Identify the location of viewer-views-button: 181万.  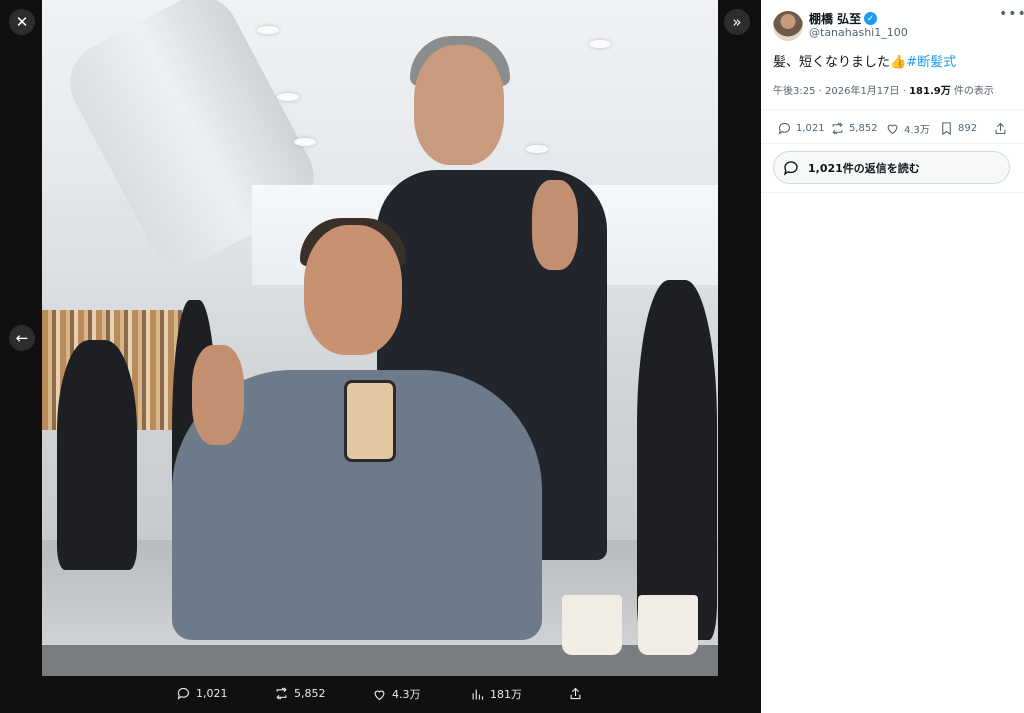
(496, 694).